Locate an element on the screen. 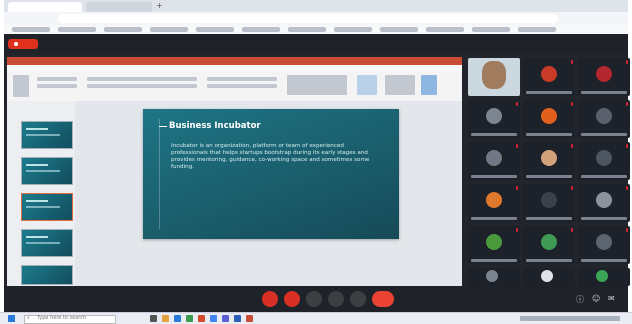 Image resolution: width=632 pixels, height=324 pixels. search-icon: ⌕ is located at coordinates (28, 318).